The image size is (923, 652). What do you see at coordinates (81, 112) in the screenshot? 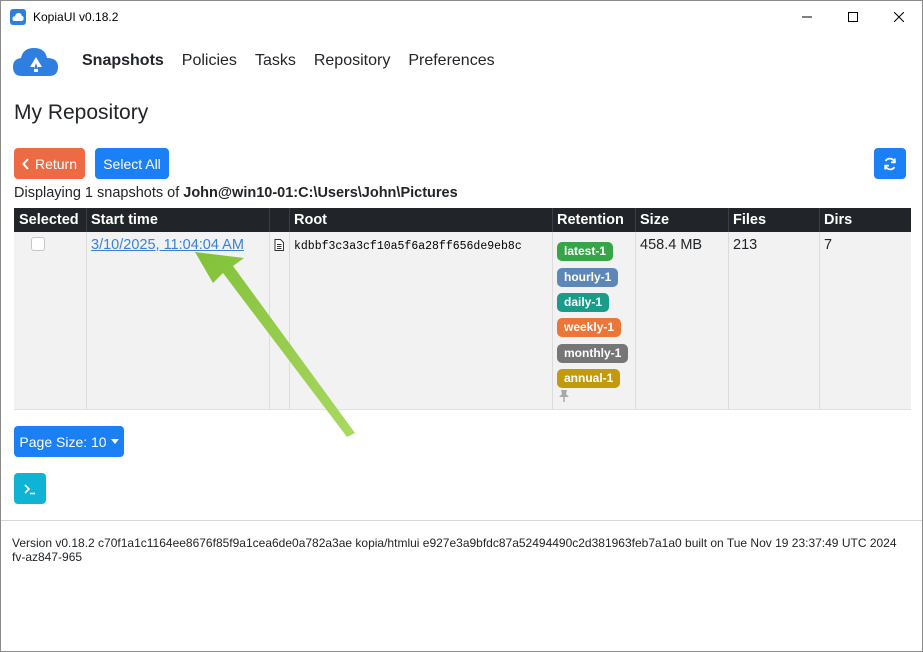
I see `page-title: My Repository` at bounding box center [81, 112].